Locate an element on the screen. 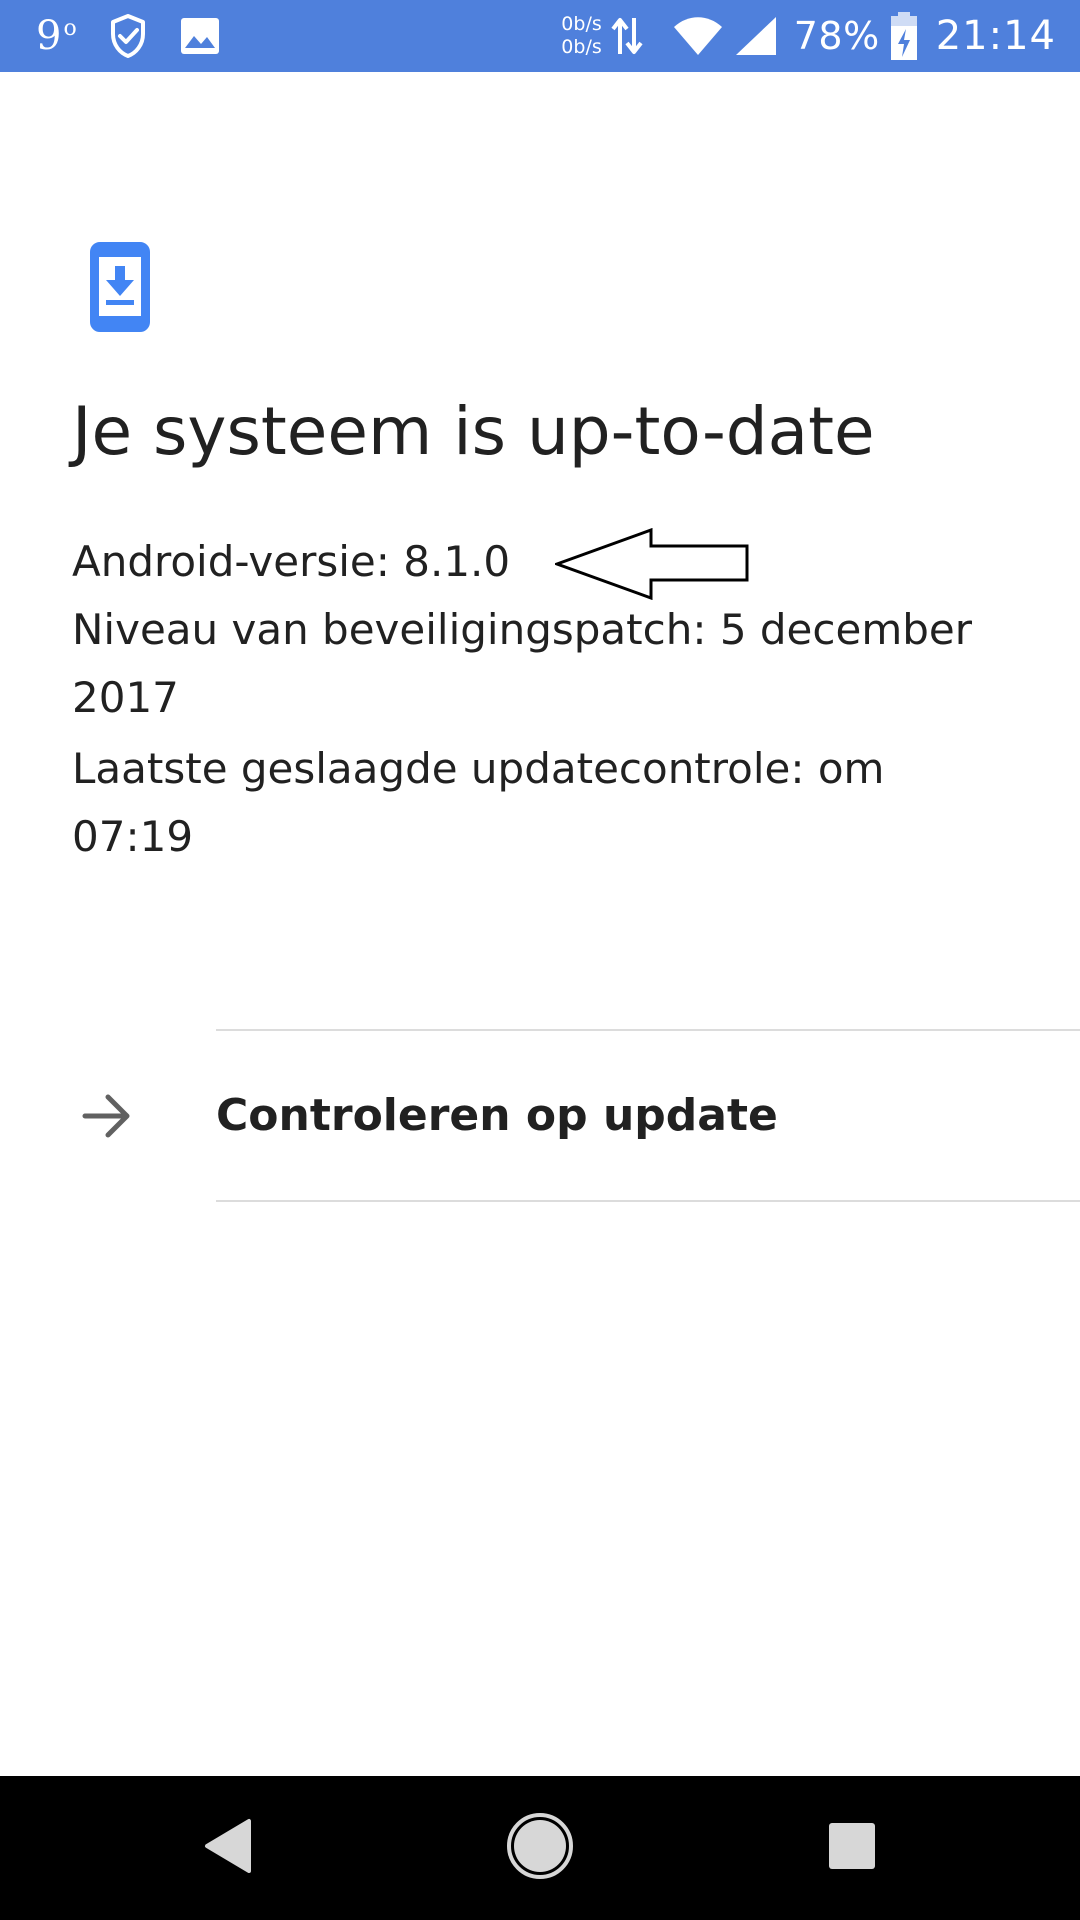 The width and height of the screenshot is (1080, 1920). arrow-right-icon is located at coordinates (107, 1116).